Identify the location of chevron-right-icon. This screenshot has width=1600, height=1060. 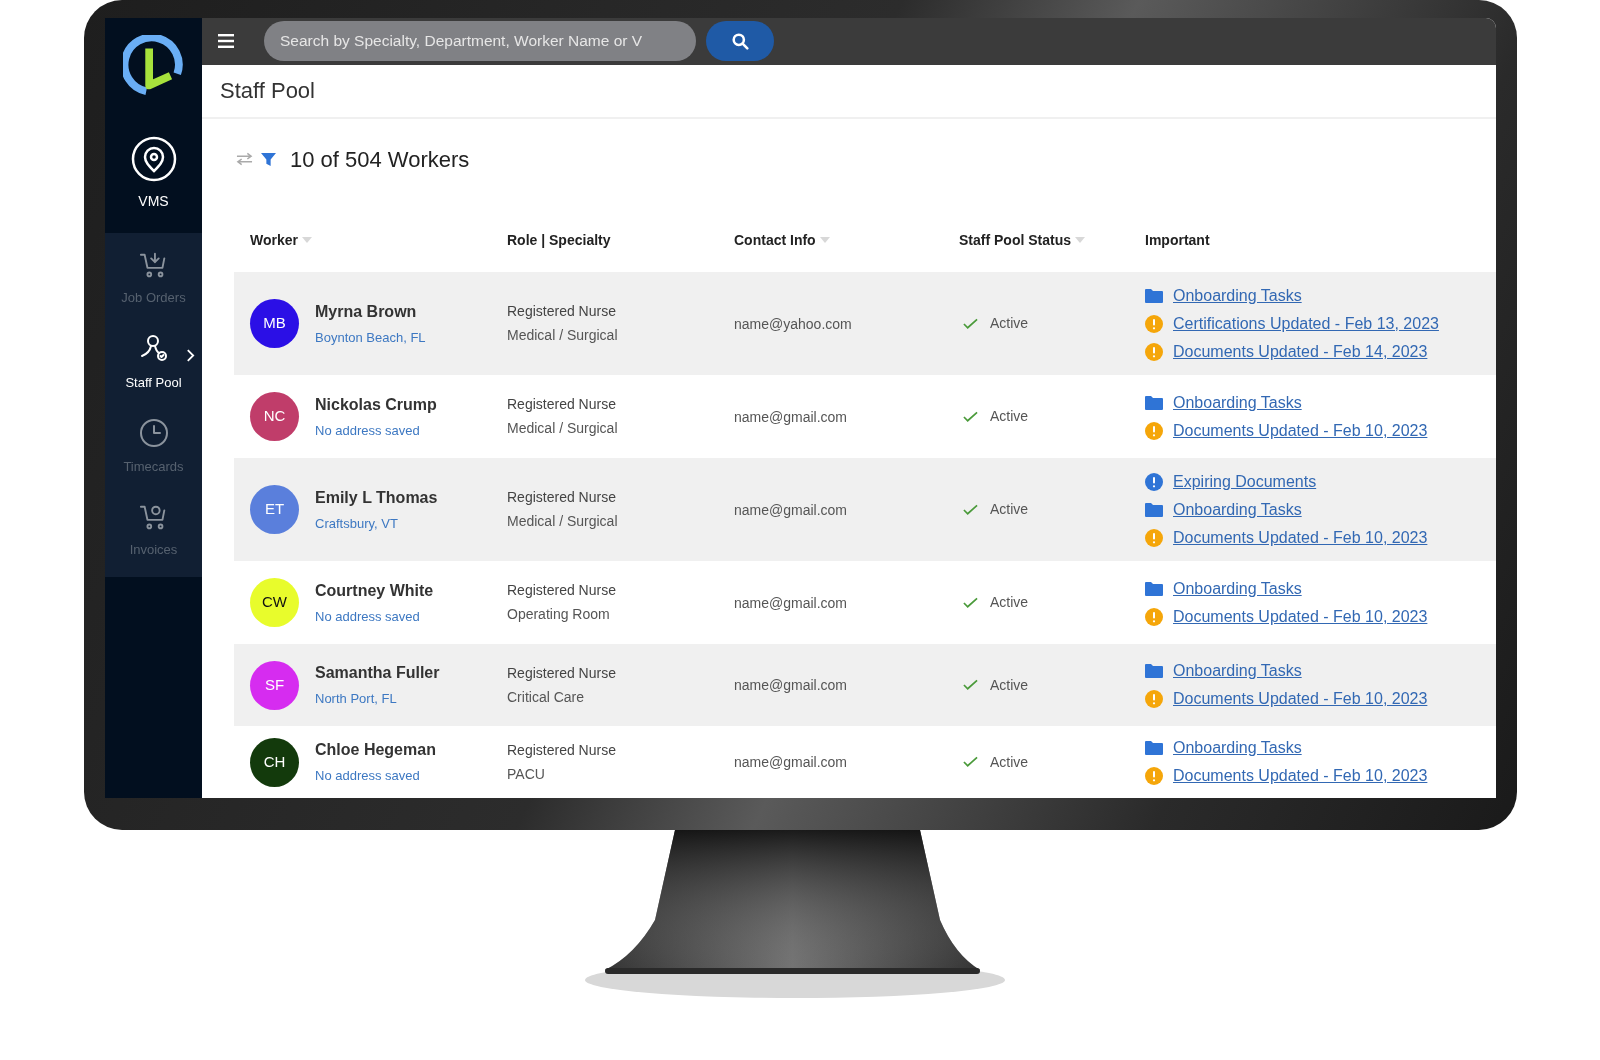
(190, 355).